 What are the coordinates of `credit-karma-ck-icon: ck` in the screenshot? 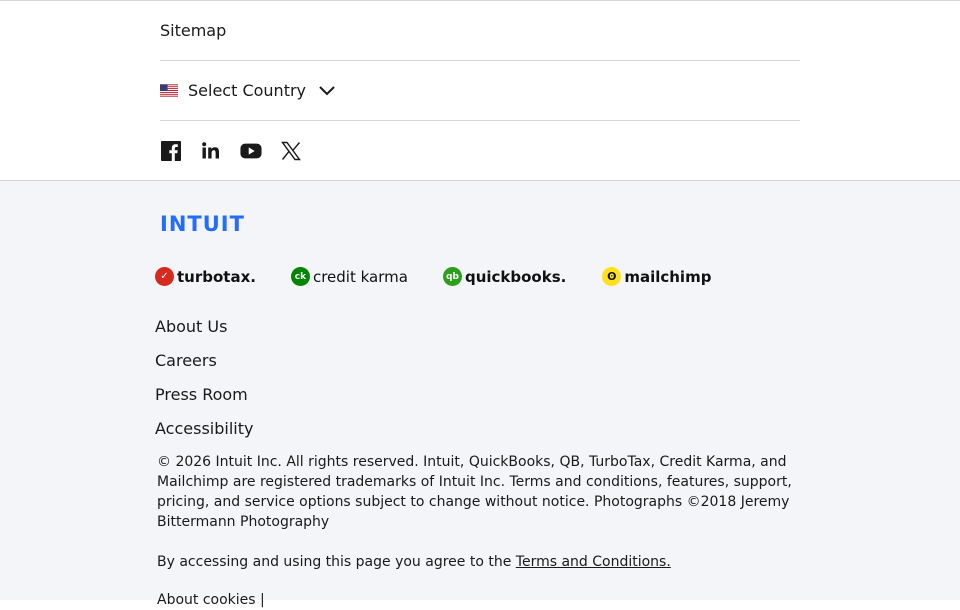 It's located at (300, 276).